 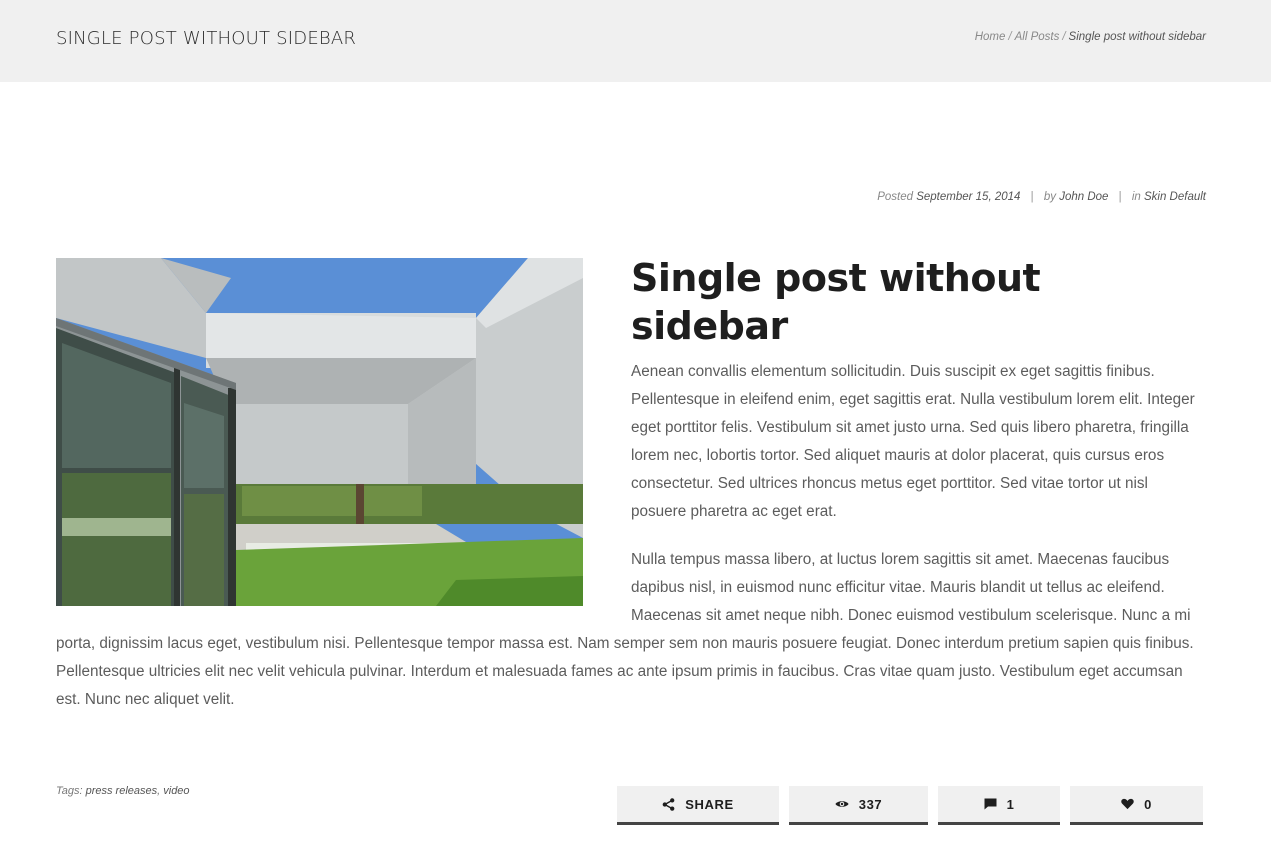 I want to click on share-button: SHARE, so click(x=698, y=805).